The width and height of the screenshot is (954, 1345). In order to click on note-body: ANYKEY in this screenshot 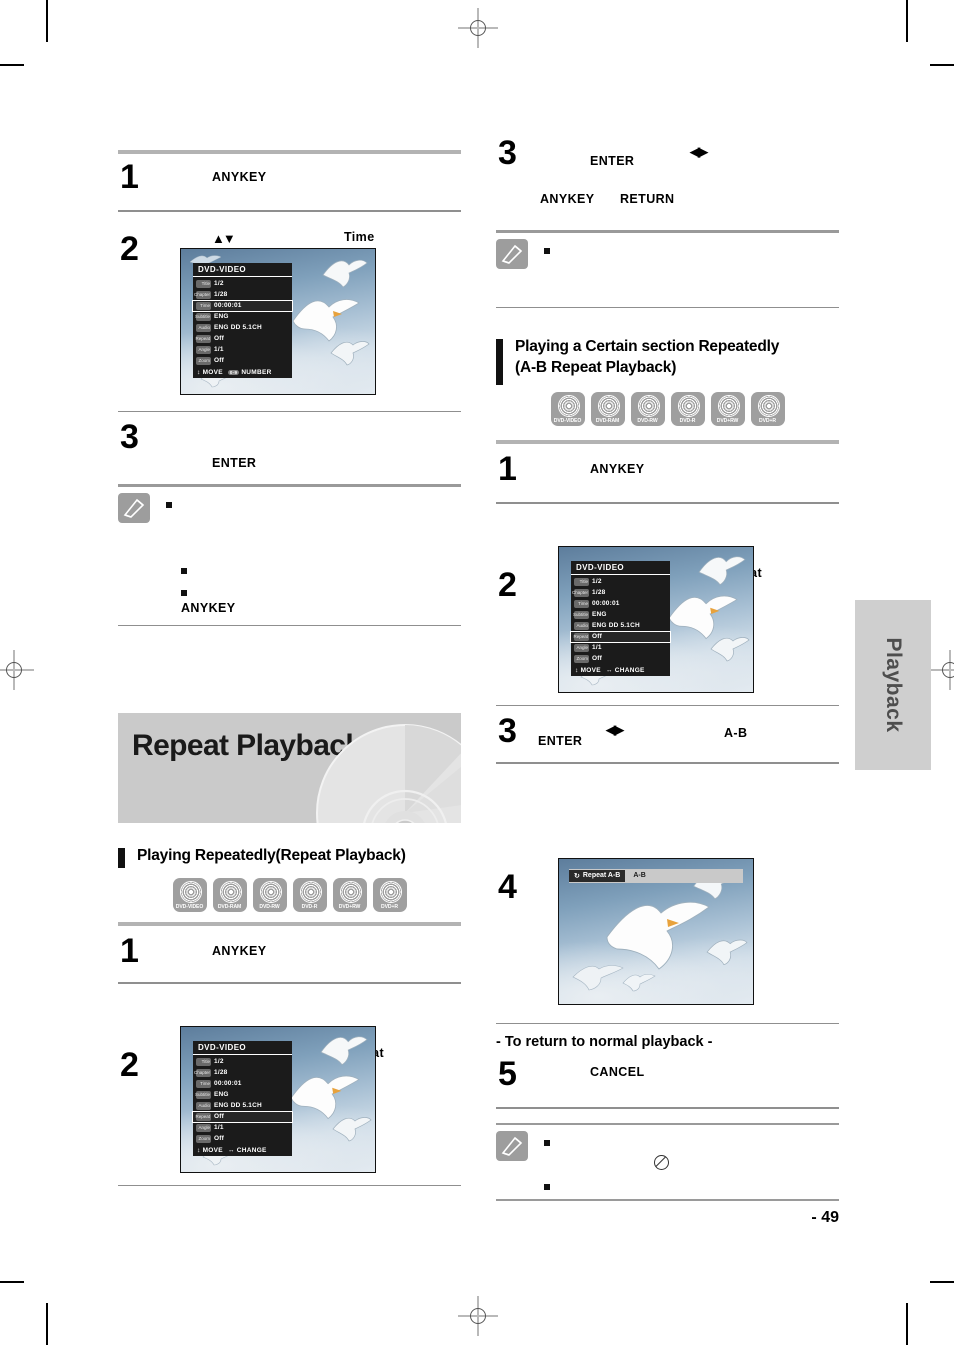, I will do `click(313, 554)`.